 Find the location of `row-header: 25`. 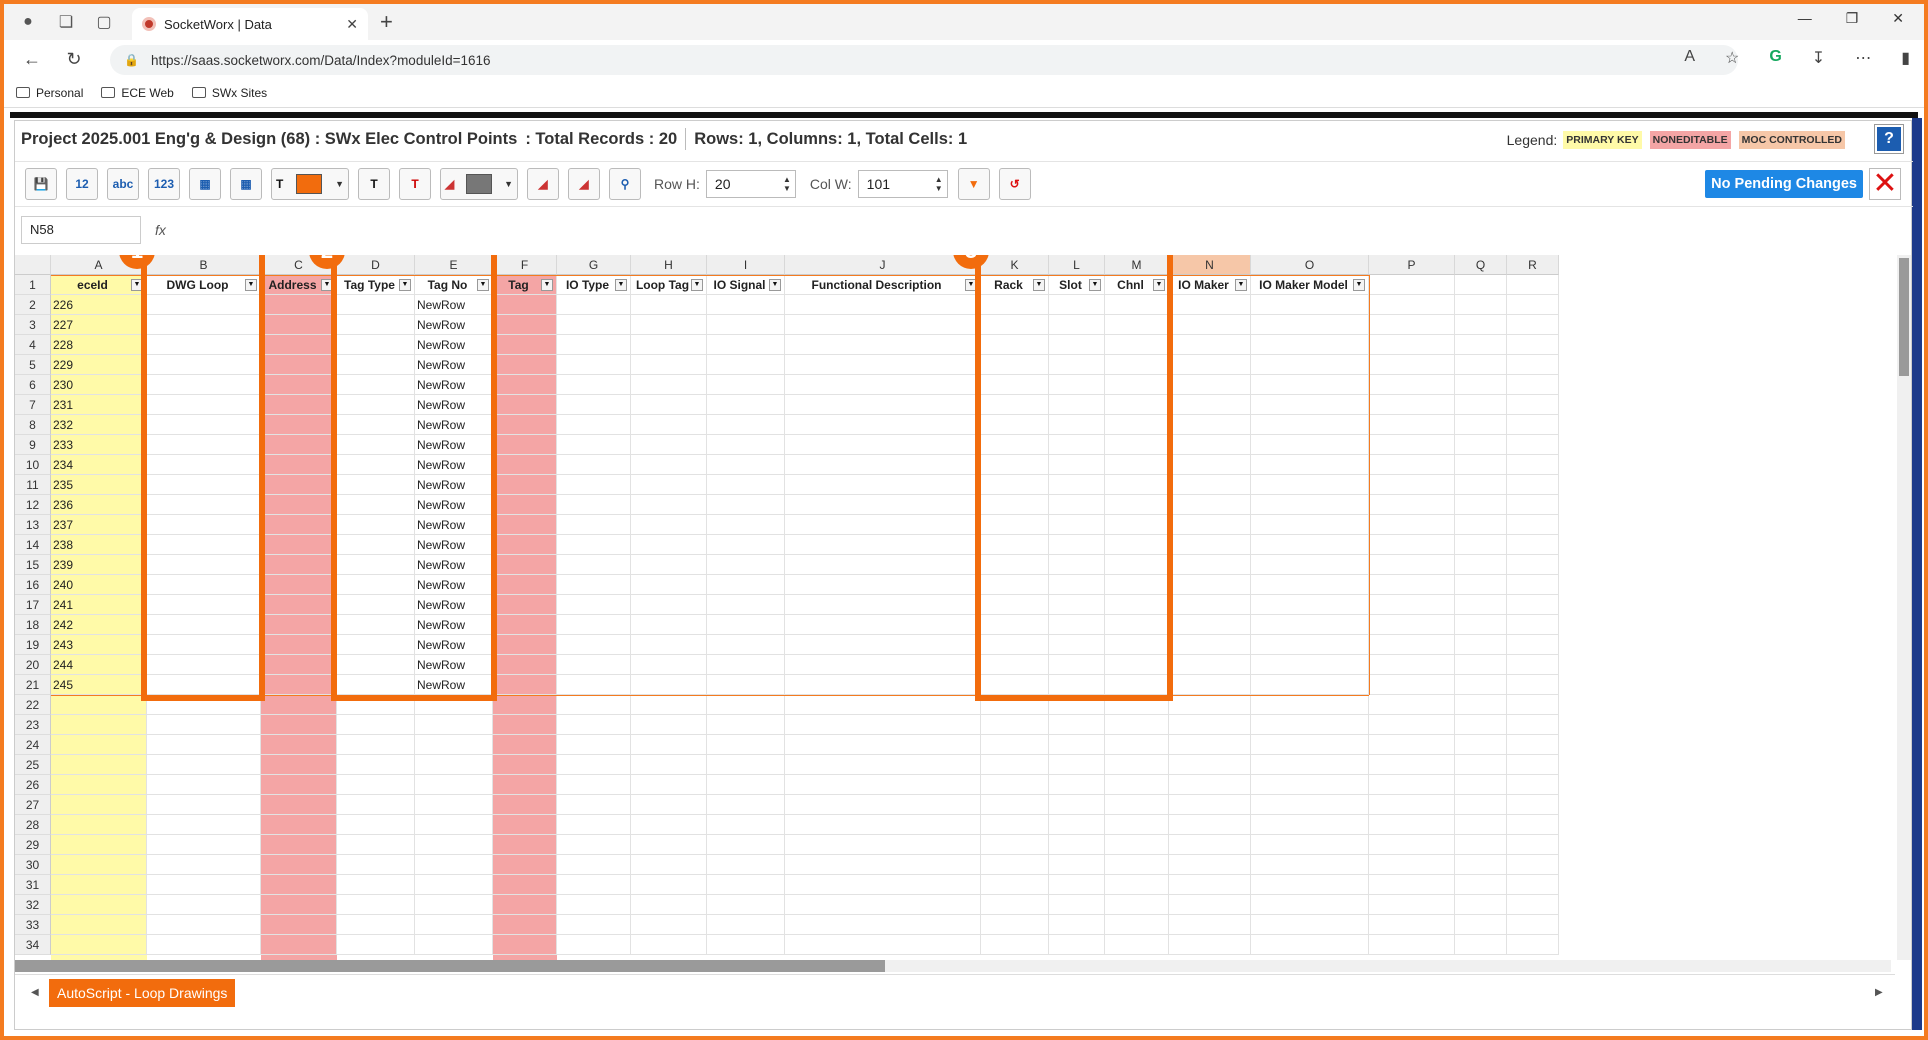

row-header: 25 is located at coordinates (33, 765).